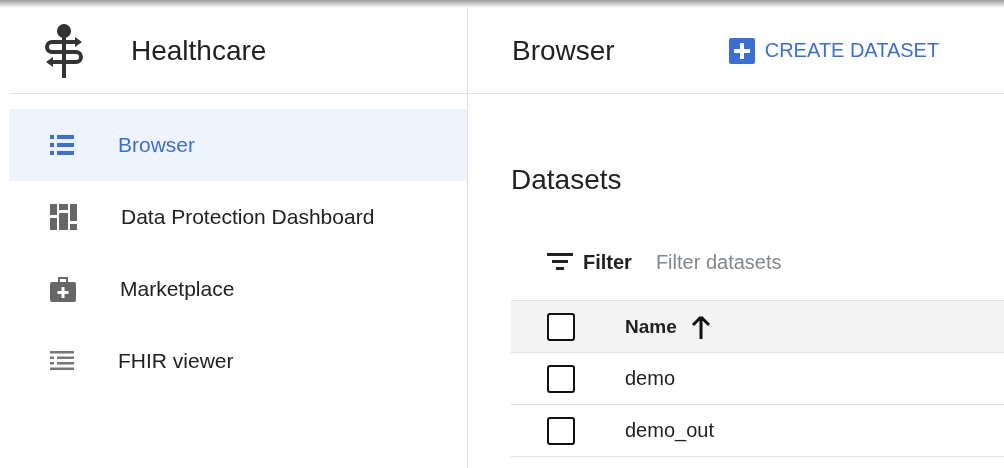  I want to click on caduceus-logo, so click(64, 50).